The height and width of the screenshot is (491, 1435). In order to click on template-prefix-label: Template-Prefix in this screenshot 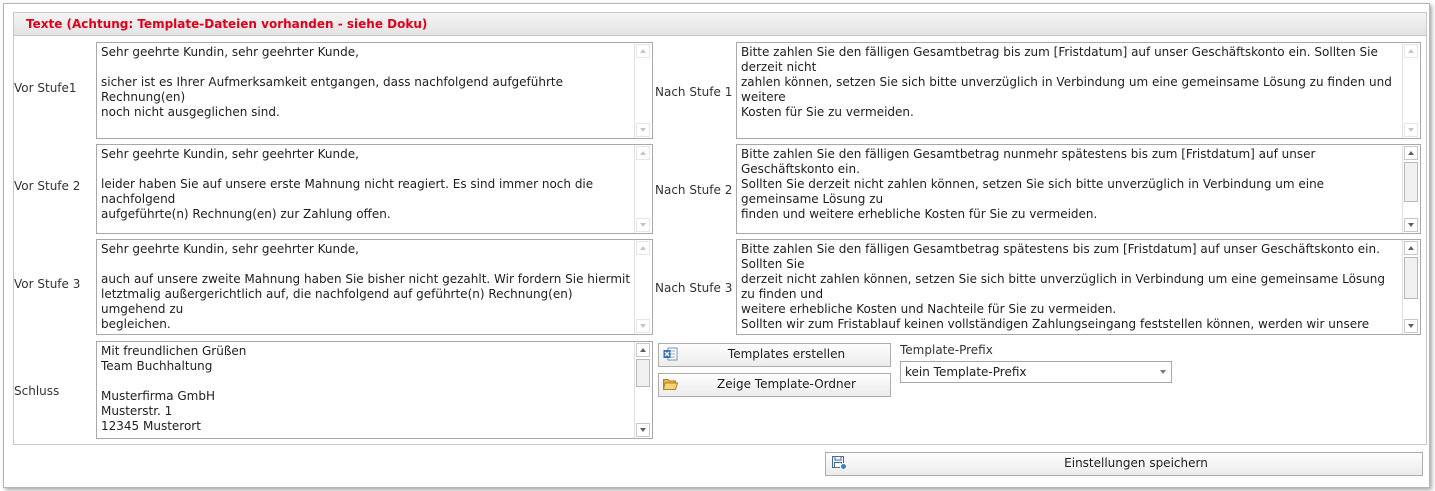, I will do `click(946, 350)`.